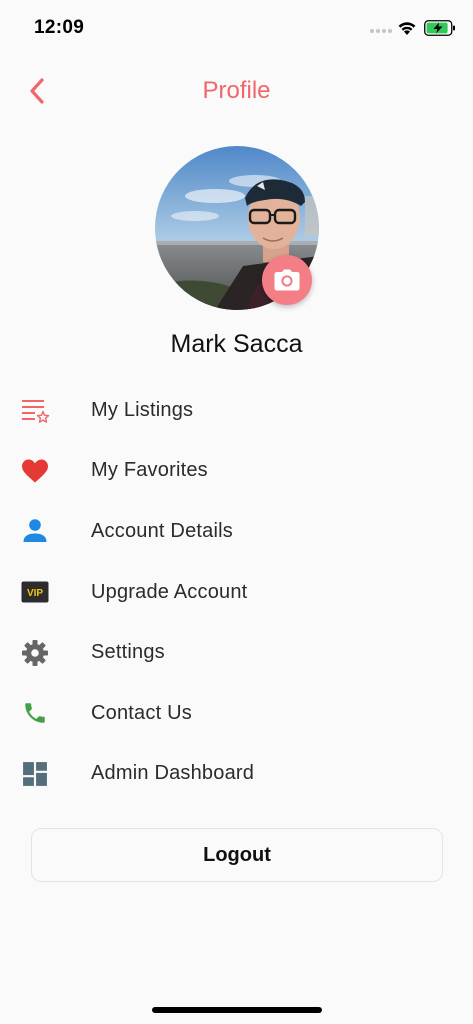 This screenshot has width=473, height=1024. What do you see at coordinates (236, 713) in the screenshot?
I see `menu-item-contact-us: Contact Us` at bounding box center [236, 713].